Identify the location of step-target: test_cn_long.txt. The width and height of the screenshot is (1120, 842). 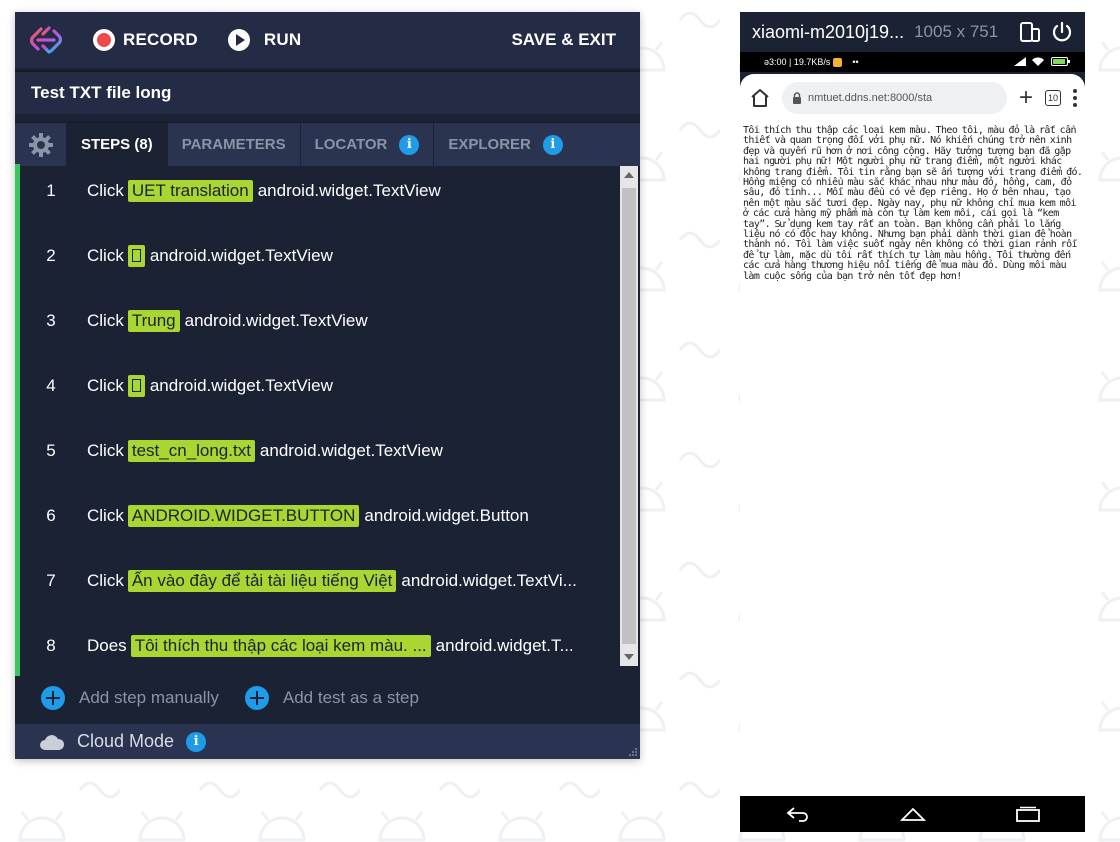
(191, 451).